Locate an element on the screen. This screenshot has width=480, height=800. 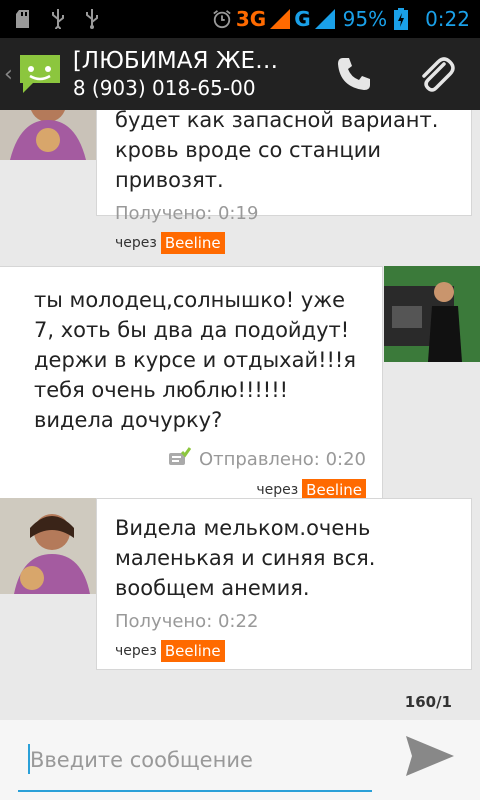
clock: 0:22 is located at coordinates (447, 19).